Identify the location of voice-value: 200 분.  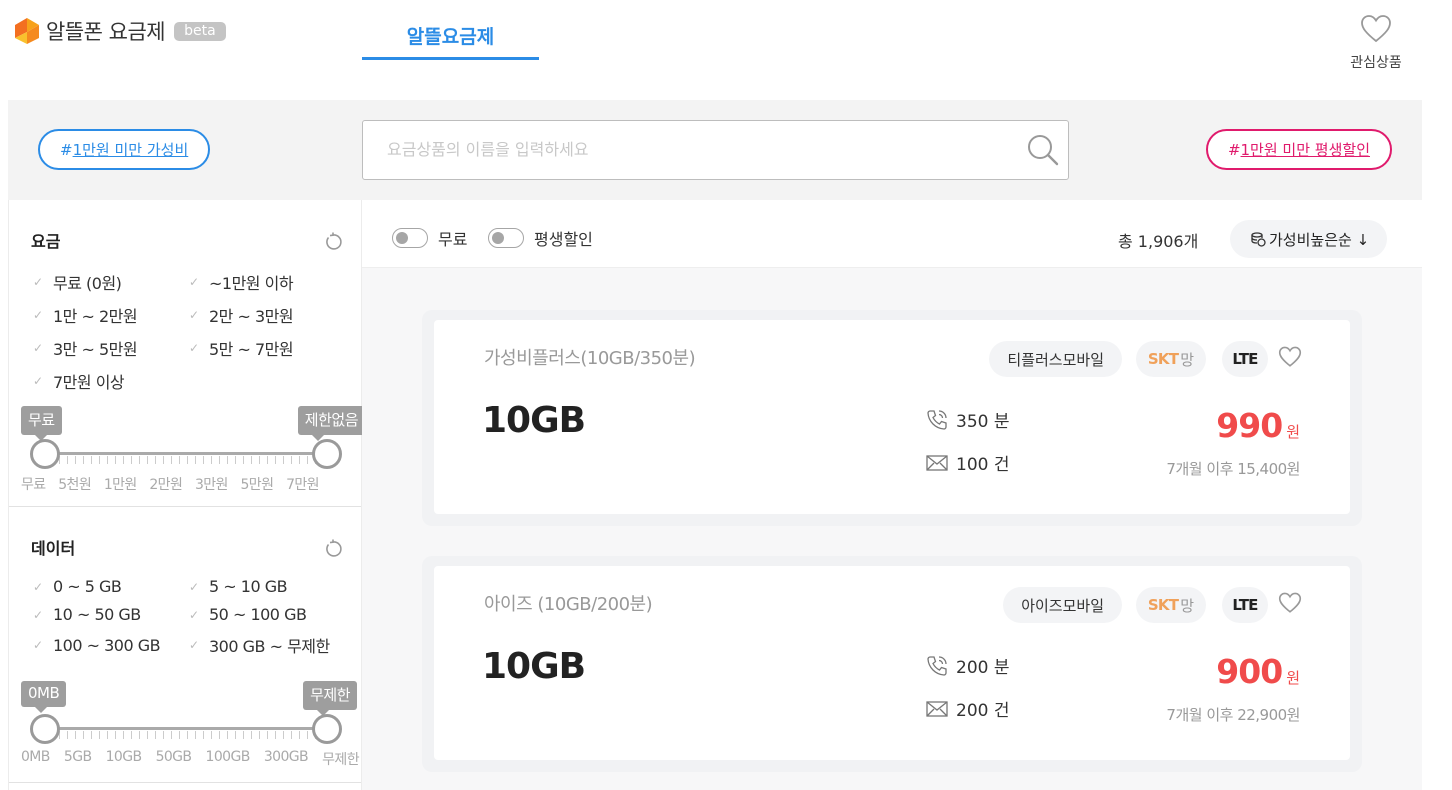
(983, 668).